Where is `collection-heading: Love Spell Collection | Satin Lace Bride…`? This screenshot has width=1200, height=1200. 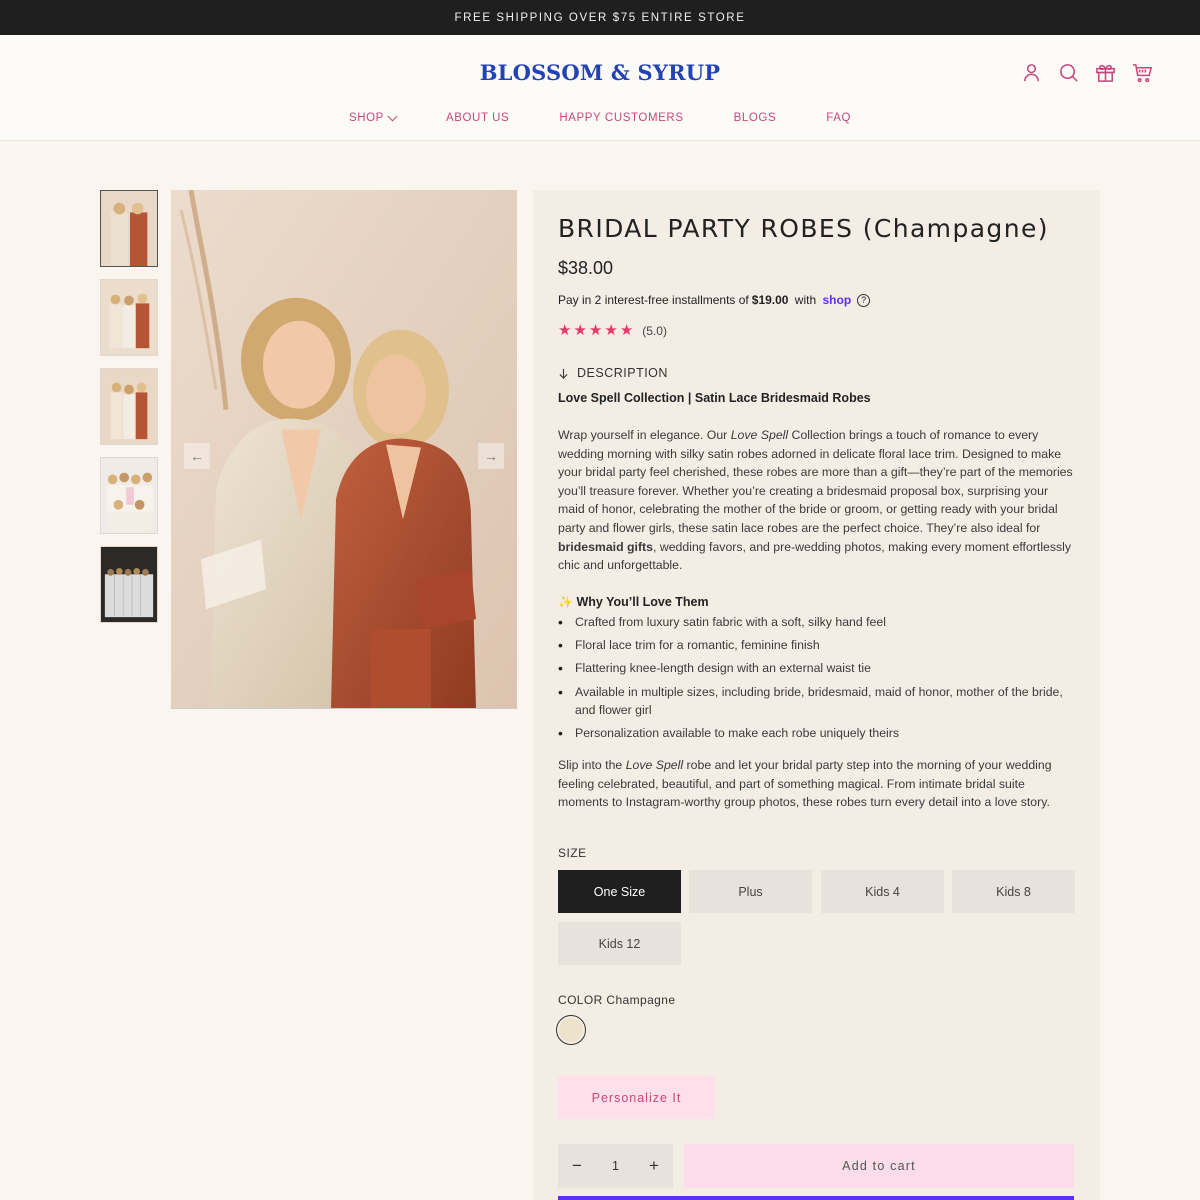 collection-heading: Love Spell Collection | Satin Lace Bride… is located at coordinates (714, 398).